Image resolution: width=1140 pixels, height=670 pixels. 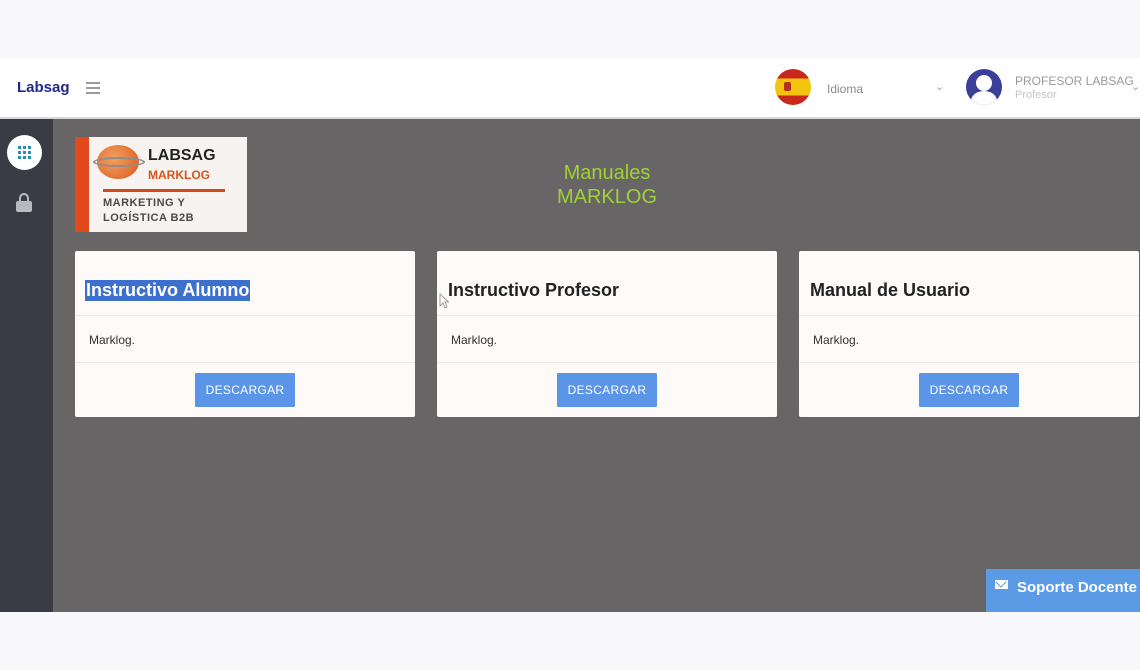 I want to click on spain-flag-icon, so click(x=793, y=87).